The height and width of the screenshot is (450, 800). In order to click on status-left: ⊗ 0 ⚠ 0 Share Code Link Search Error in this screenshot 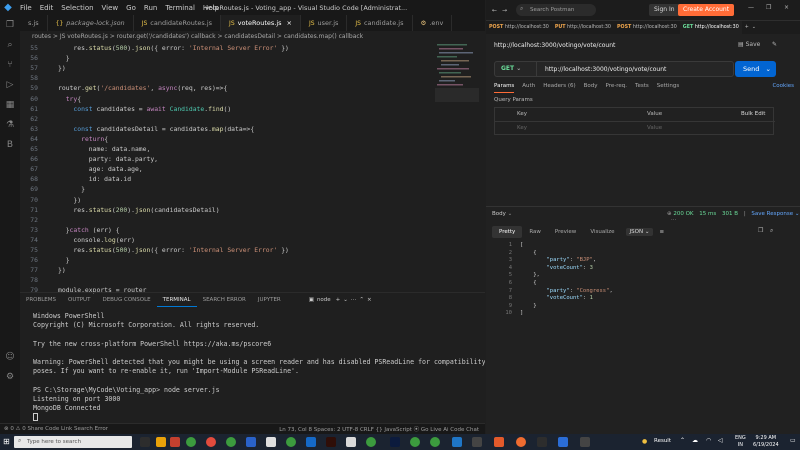, I will do `click(56, 429)`.